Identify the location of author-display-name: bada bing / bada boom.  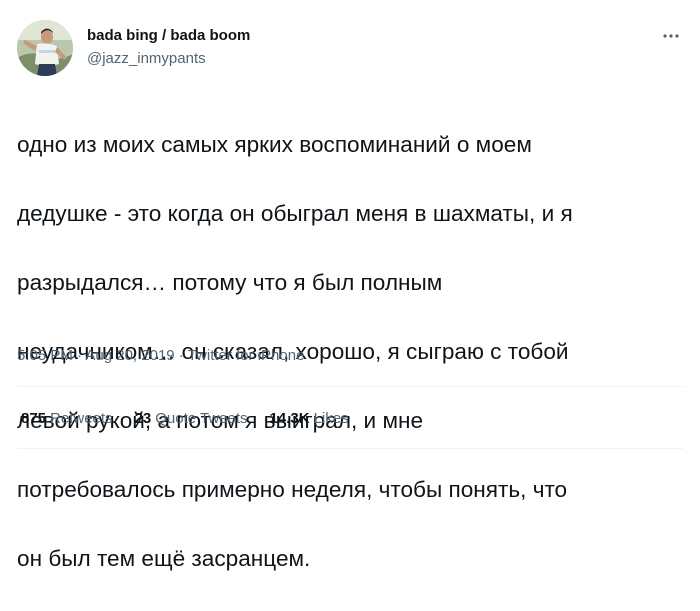
(168, 36).